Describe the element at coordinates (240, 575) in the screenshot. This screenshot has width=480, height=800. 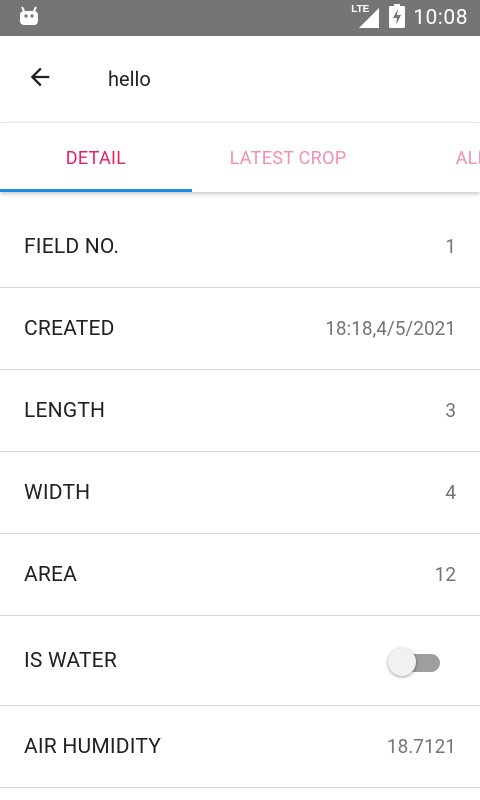
I see `detail-row-area: AREA 12` at that location.